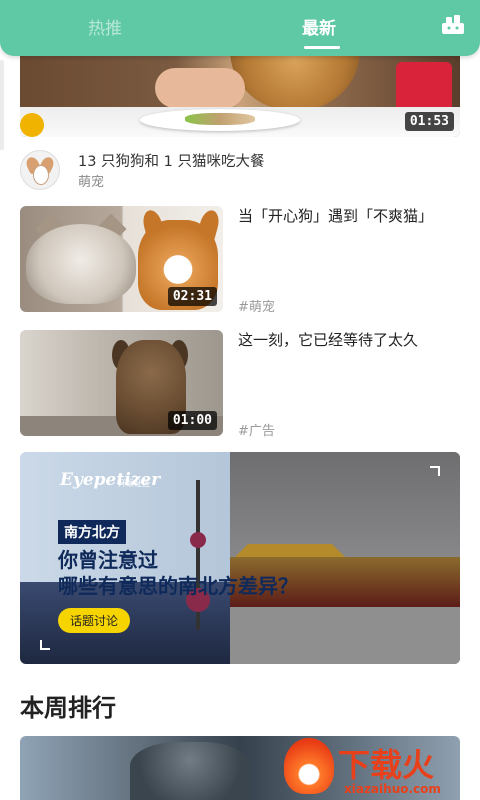  Describe the element at coordinates (453, 25) in the screenshot. I see `shop-icon` at that location.